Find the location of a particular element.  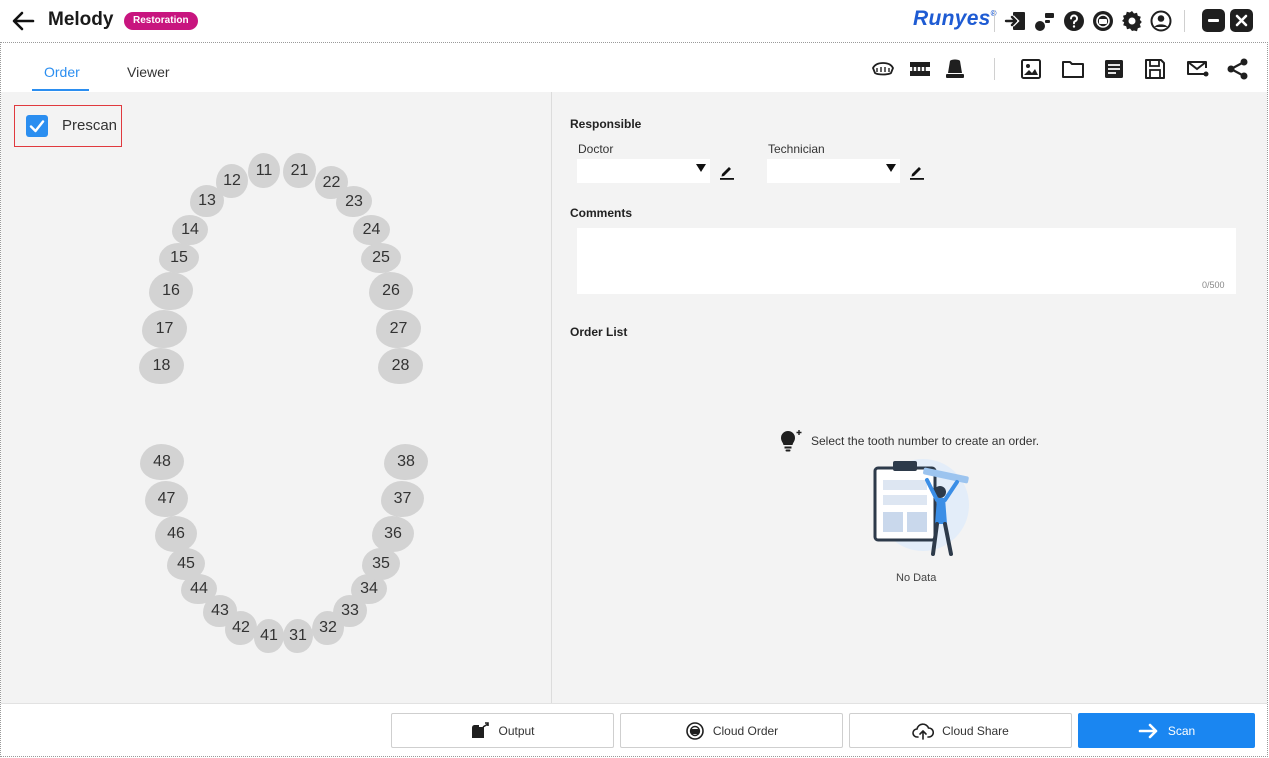

cloud-order-button: Cloud Order is located at coordinates (731, 730).